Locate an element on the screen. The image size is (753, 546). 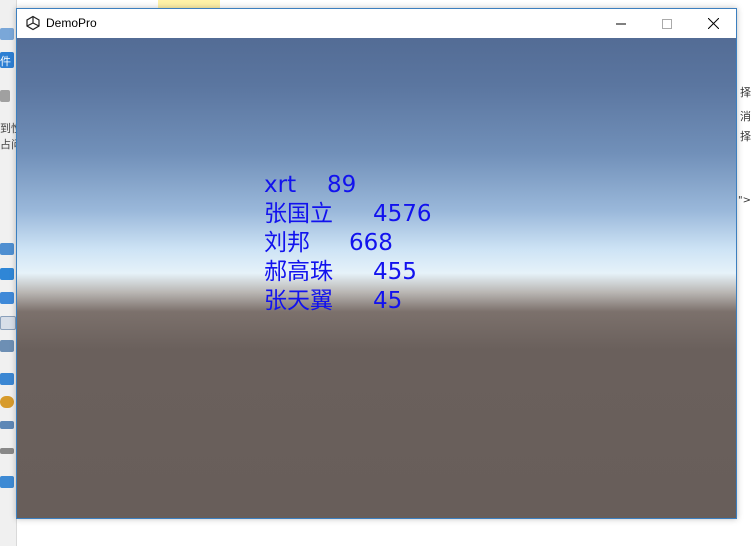
background-app-left-panel: 件 到性 占问 is located at coordinates (8, 273).